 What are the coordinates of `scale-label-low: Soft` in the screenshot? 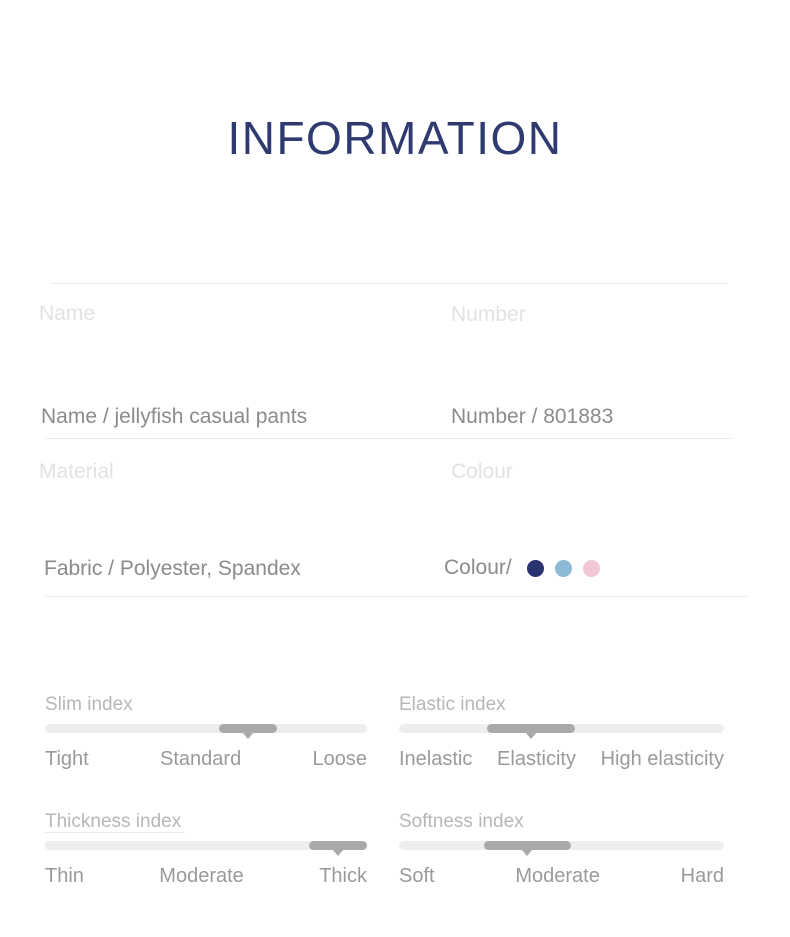 It's located at (417, 876).